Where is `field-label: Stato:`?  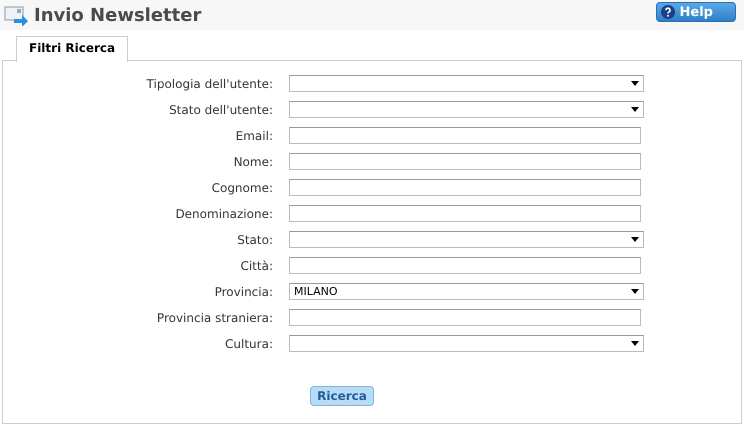 field-label: Stato: is located at coordinates (254, 239).